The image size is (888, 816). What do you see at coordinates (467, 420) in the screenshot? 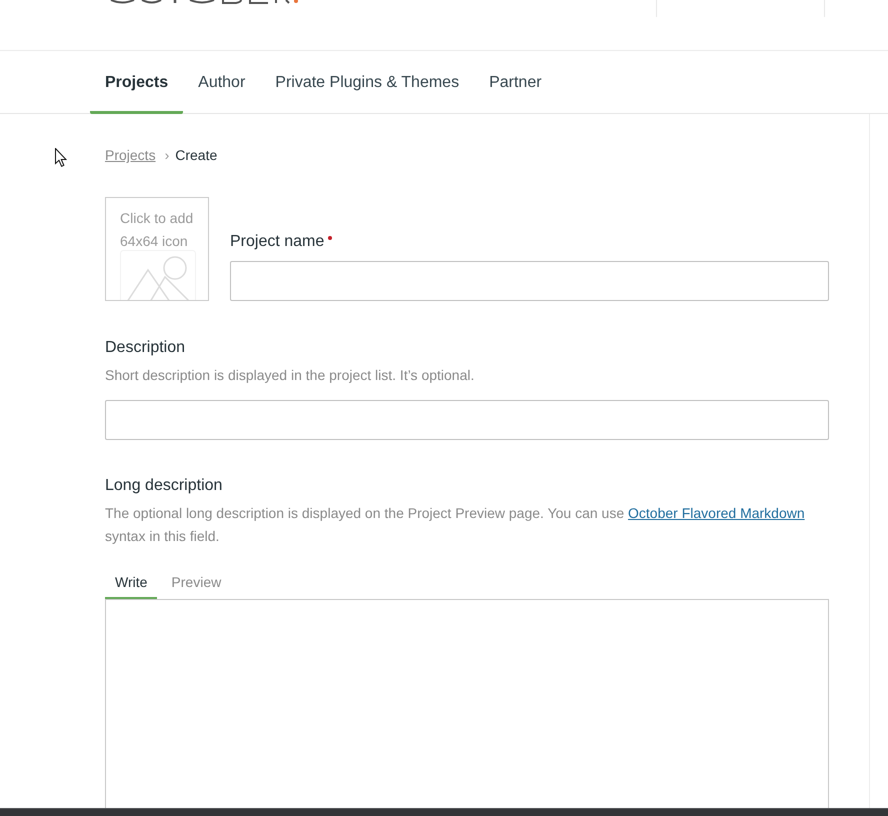
I see `description-field` at bounding box center [467, 420].